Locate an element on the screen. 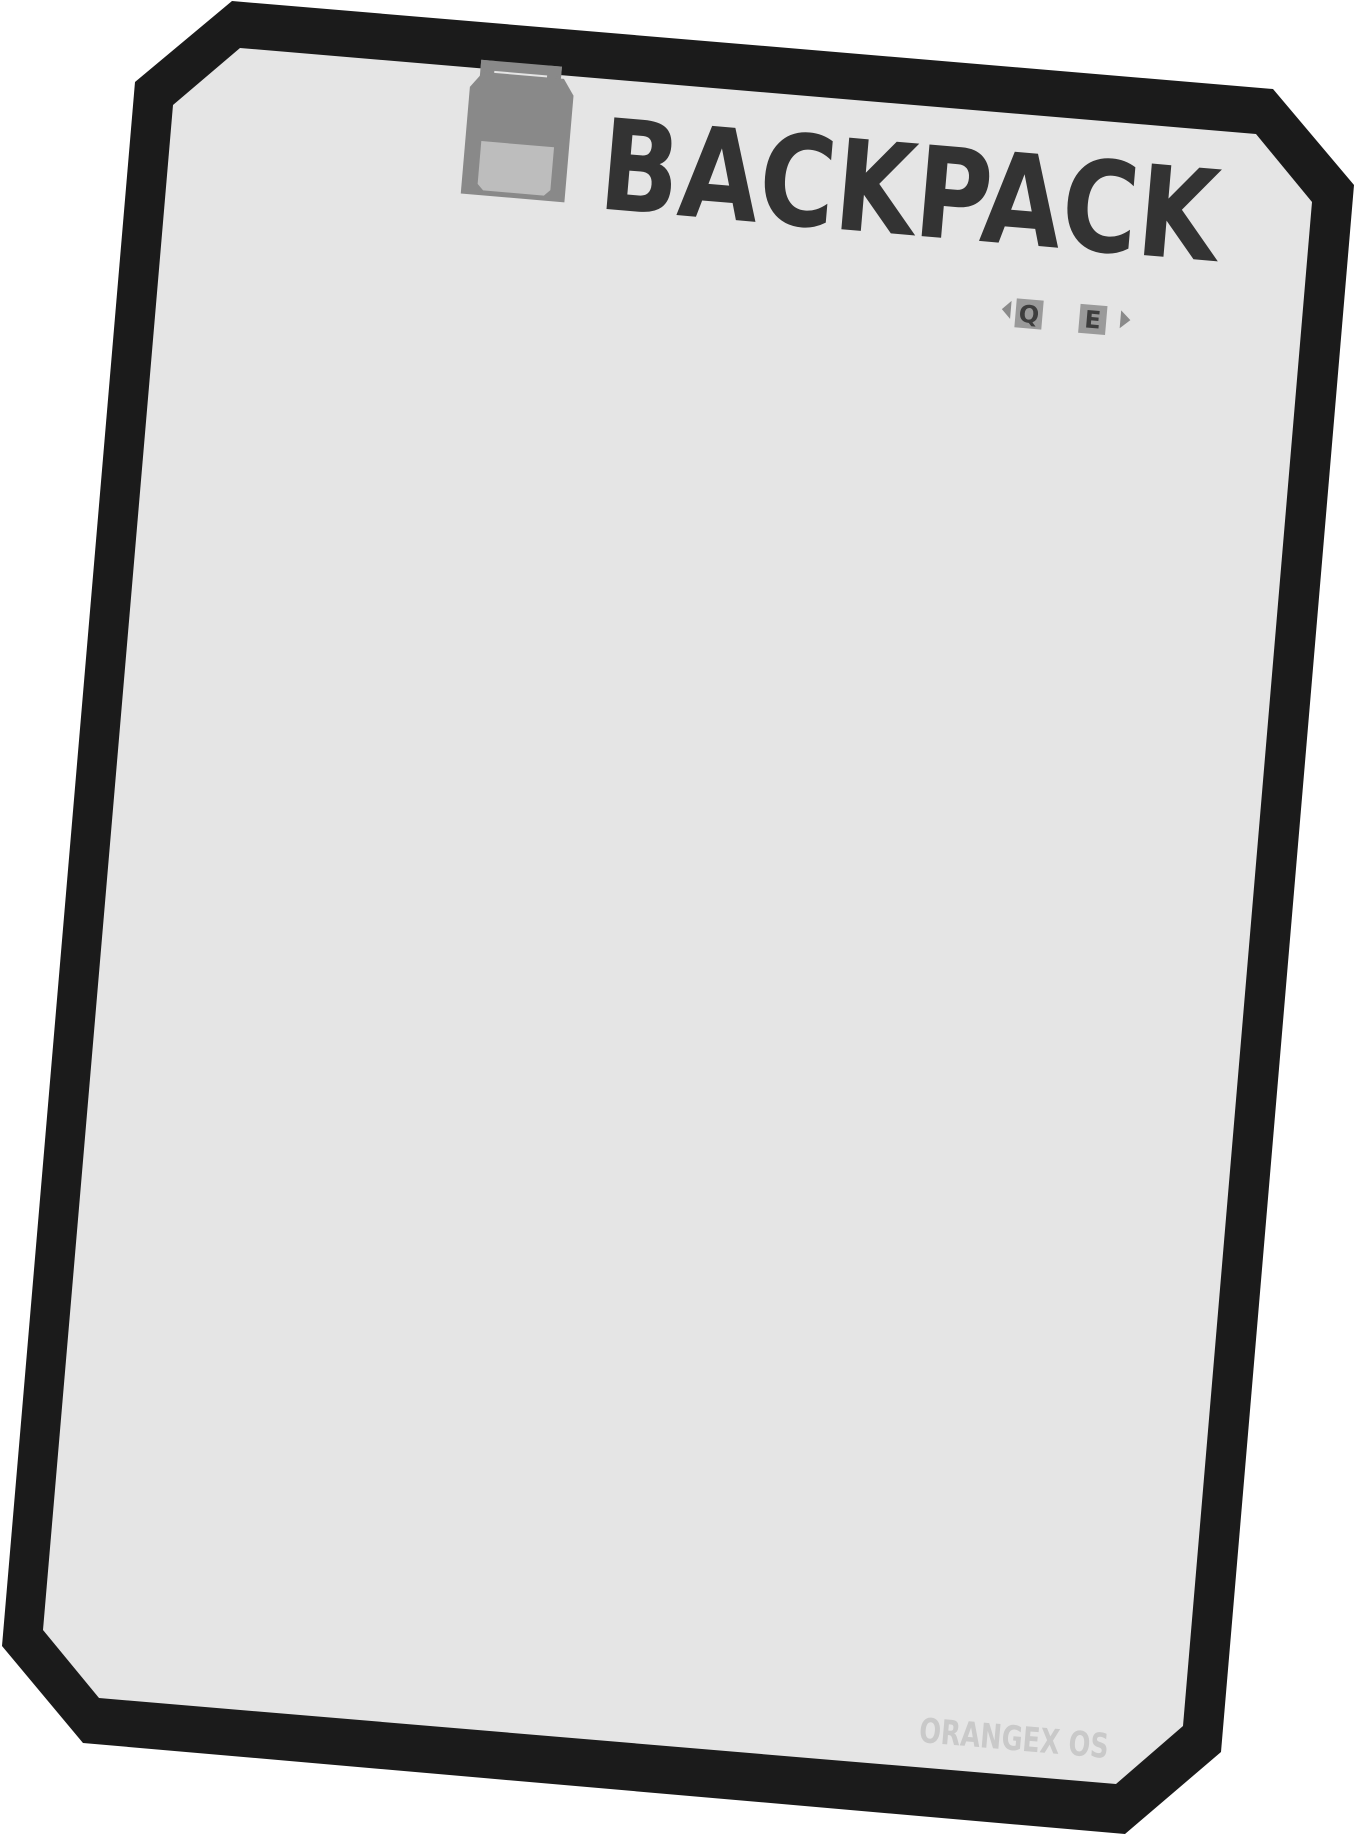 This screenshot has width=1356, height=1834. e-key-label: E is located at coordinates (1092, 319).